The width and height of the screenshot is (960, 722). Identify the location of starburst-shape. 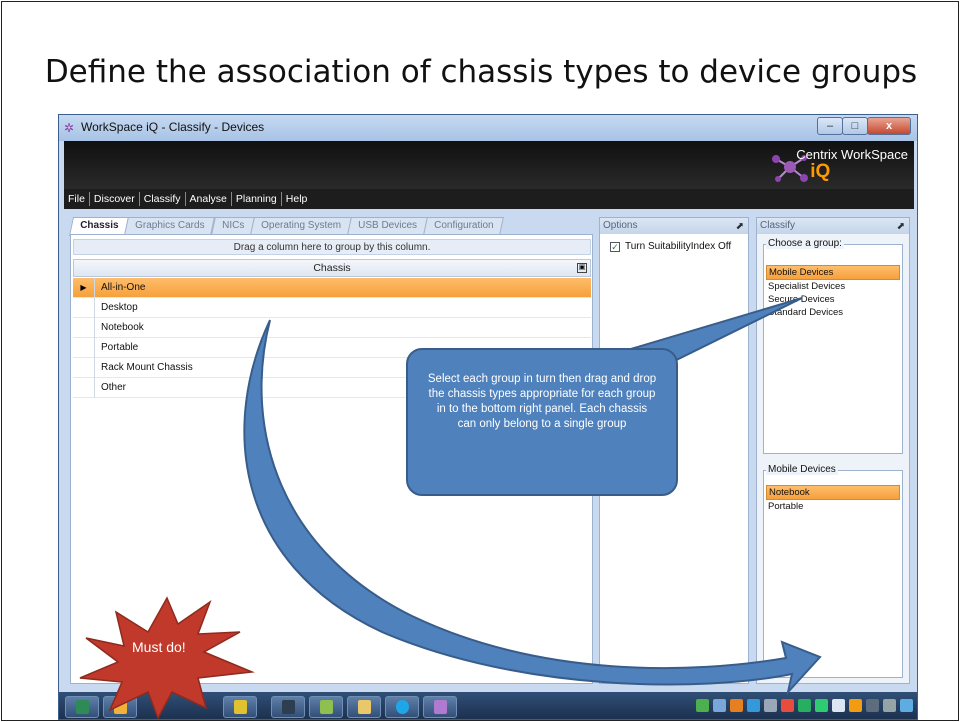
(167, 658).